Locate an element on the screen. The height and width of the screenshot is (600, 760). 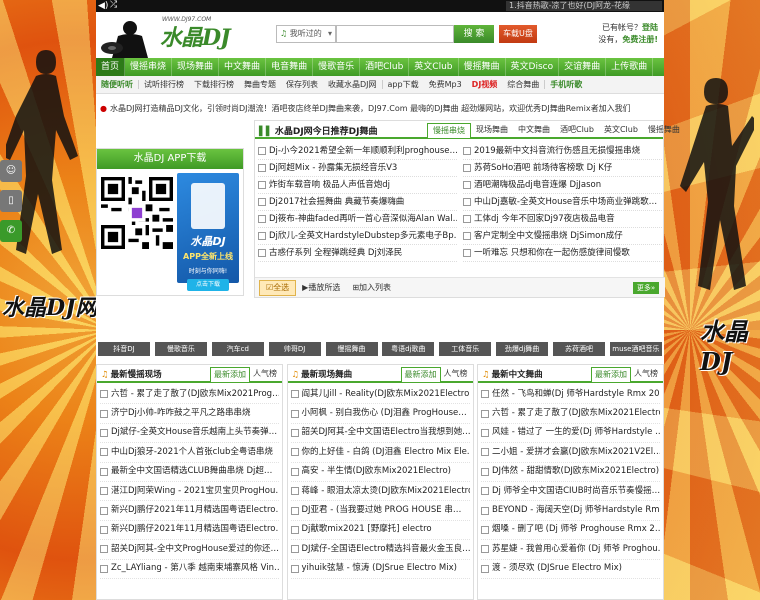
song-title: 济宁Dj小帅-咋咋鼓之平凡之路串串烧 is located at coordinates (180, 413).